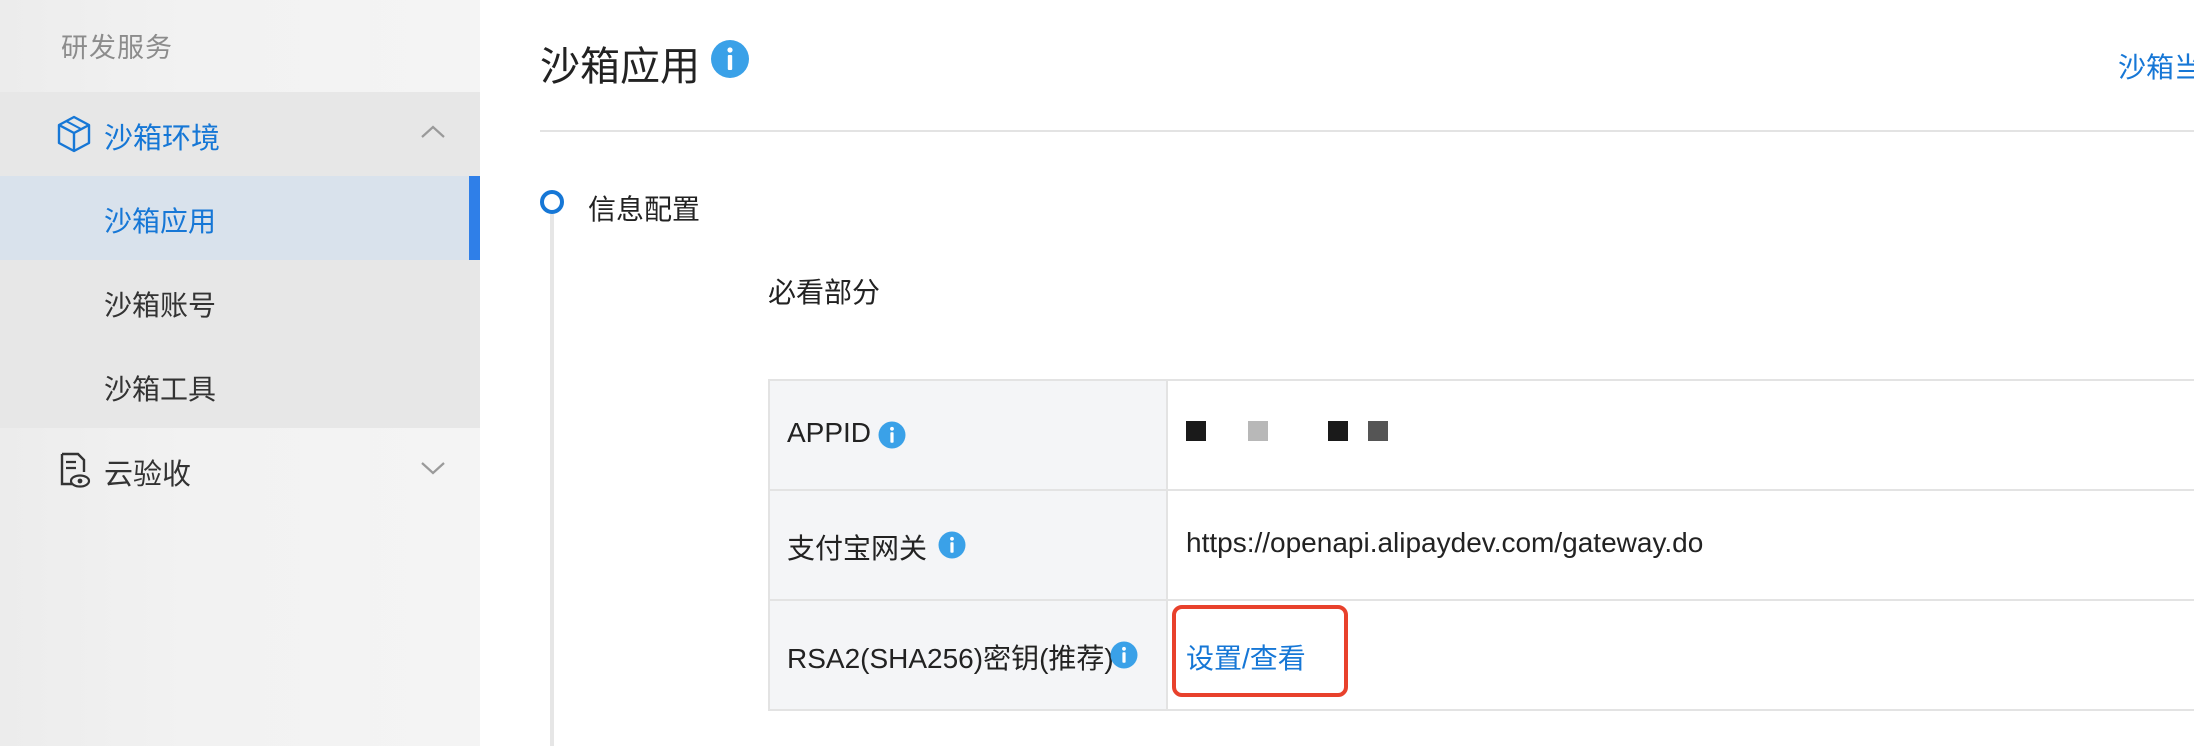 The image size is (2194, 746). What do you see at coordinates (968, 545) in the screenshot?
I see `row-label-cell: 支付宝网关` at bounding box center [968, 545].